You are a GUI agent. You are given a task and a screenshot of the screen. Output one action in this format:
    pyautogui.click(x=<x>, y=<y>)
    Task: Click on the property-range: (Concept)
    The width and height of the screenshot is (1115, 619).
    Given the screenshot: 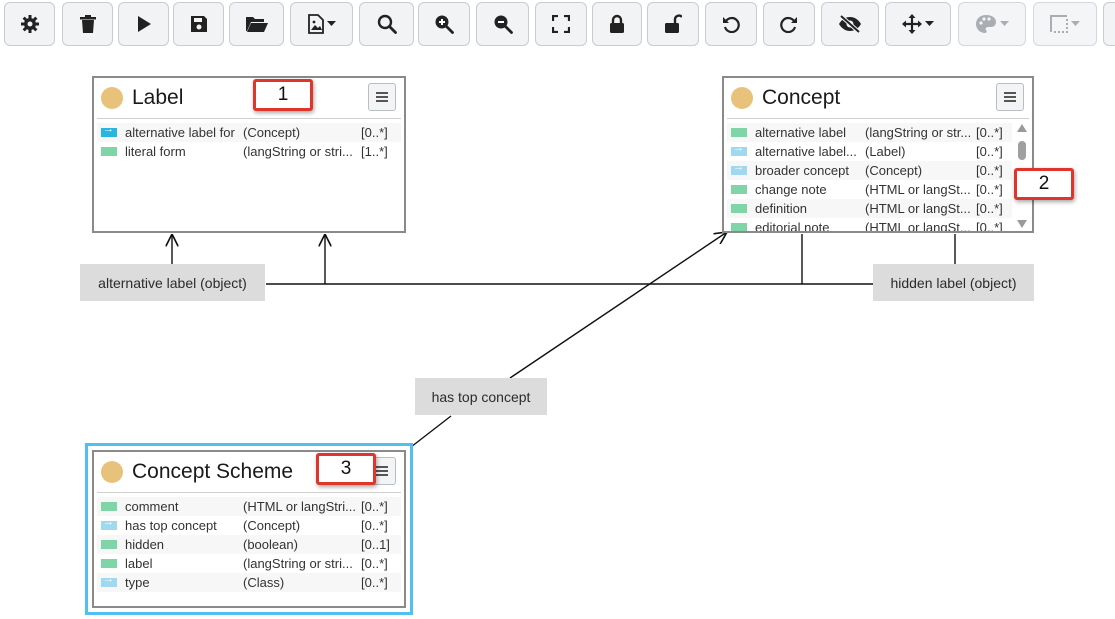 What is the action you would take?
    pyautogui.click(x=894, y=170)
    